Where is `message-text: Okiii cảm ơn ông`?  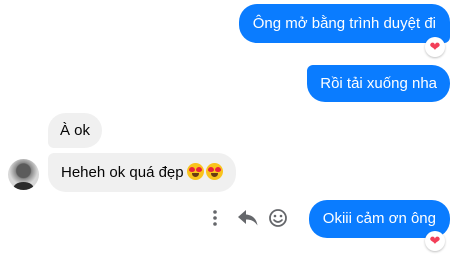
message-text: Okiii cảm ơn ông is located at coordinates (379, 218).